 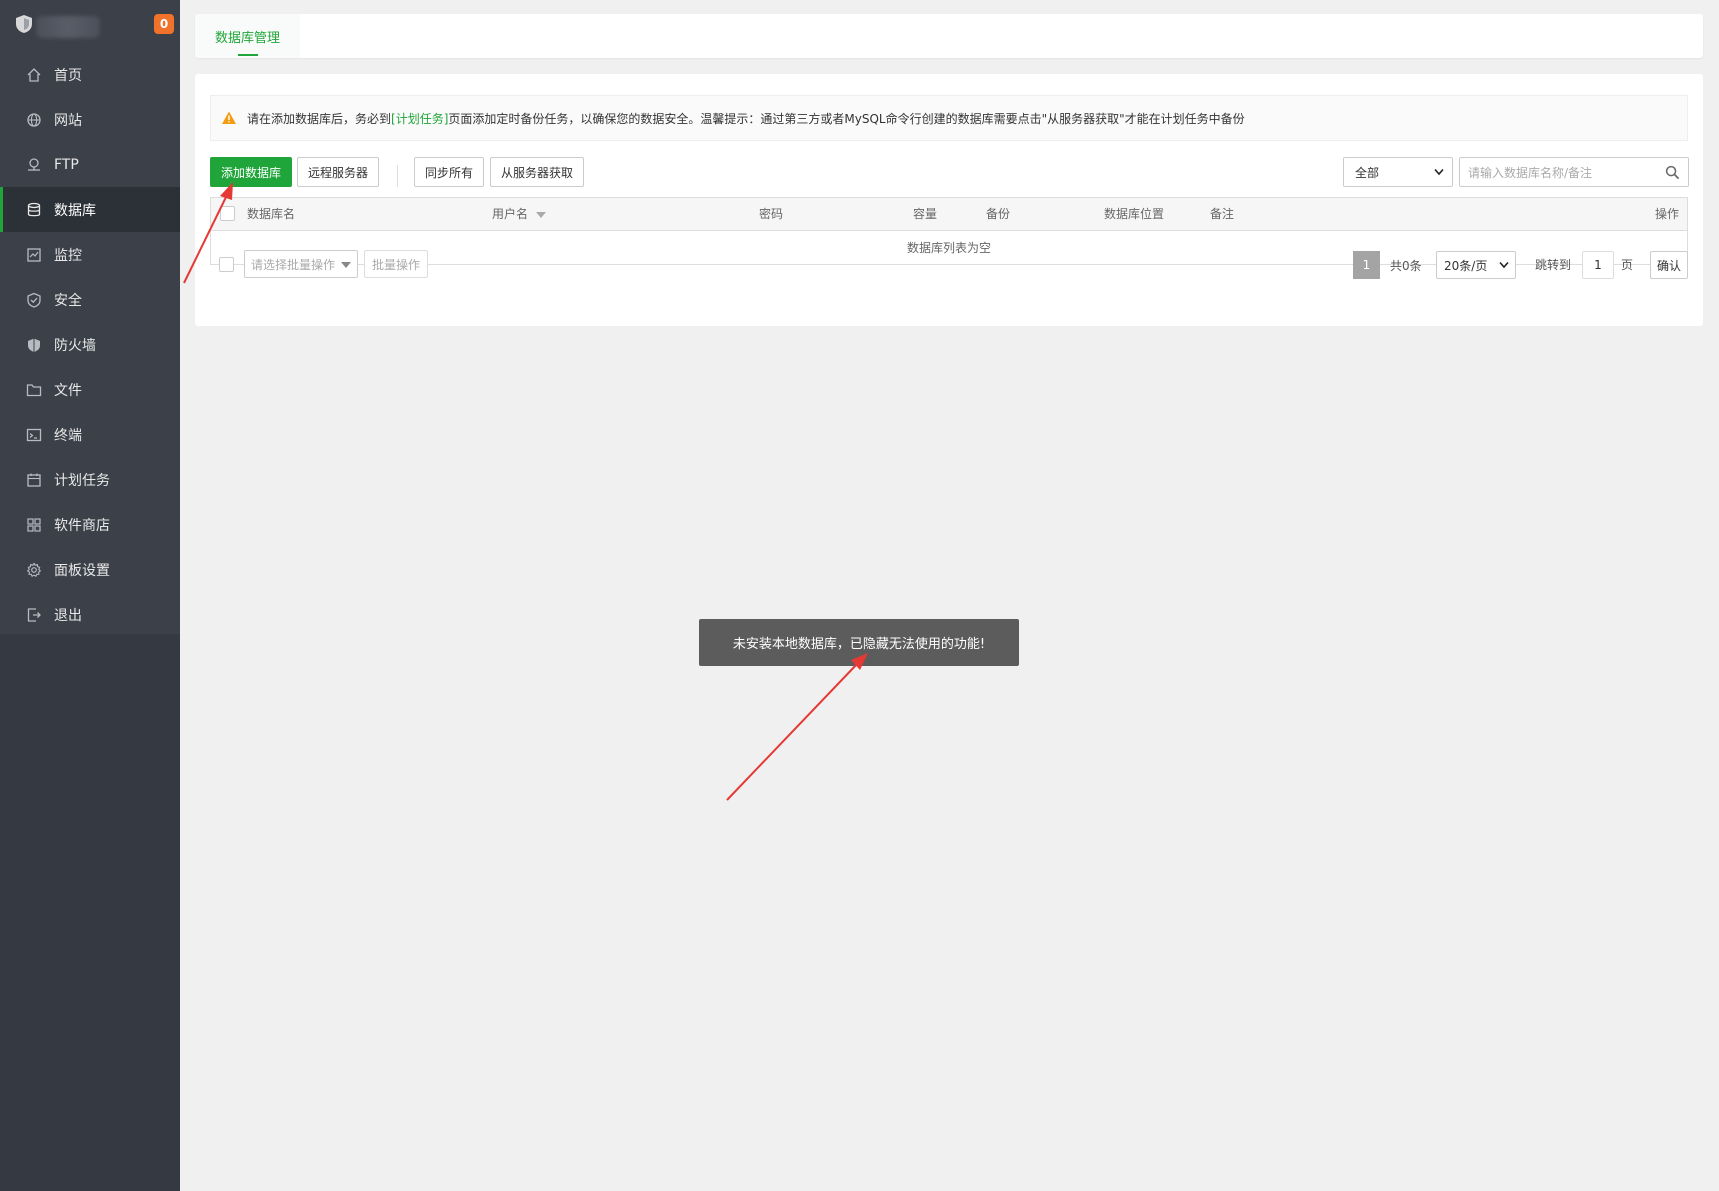 What do you see at coordinates (90, 299) in the screenshot?
I see `sidebar-item-security: 安全` at bounding box center [90, 299].